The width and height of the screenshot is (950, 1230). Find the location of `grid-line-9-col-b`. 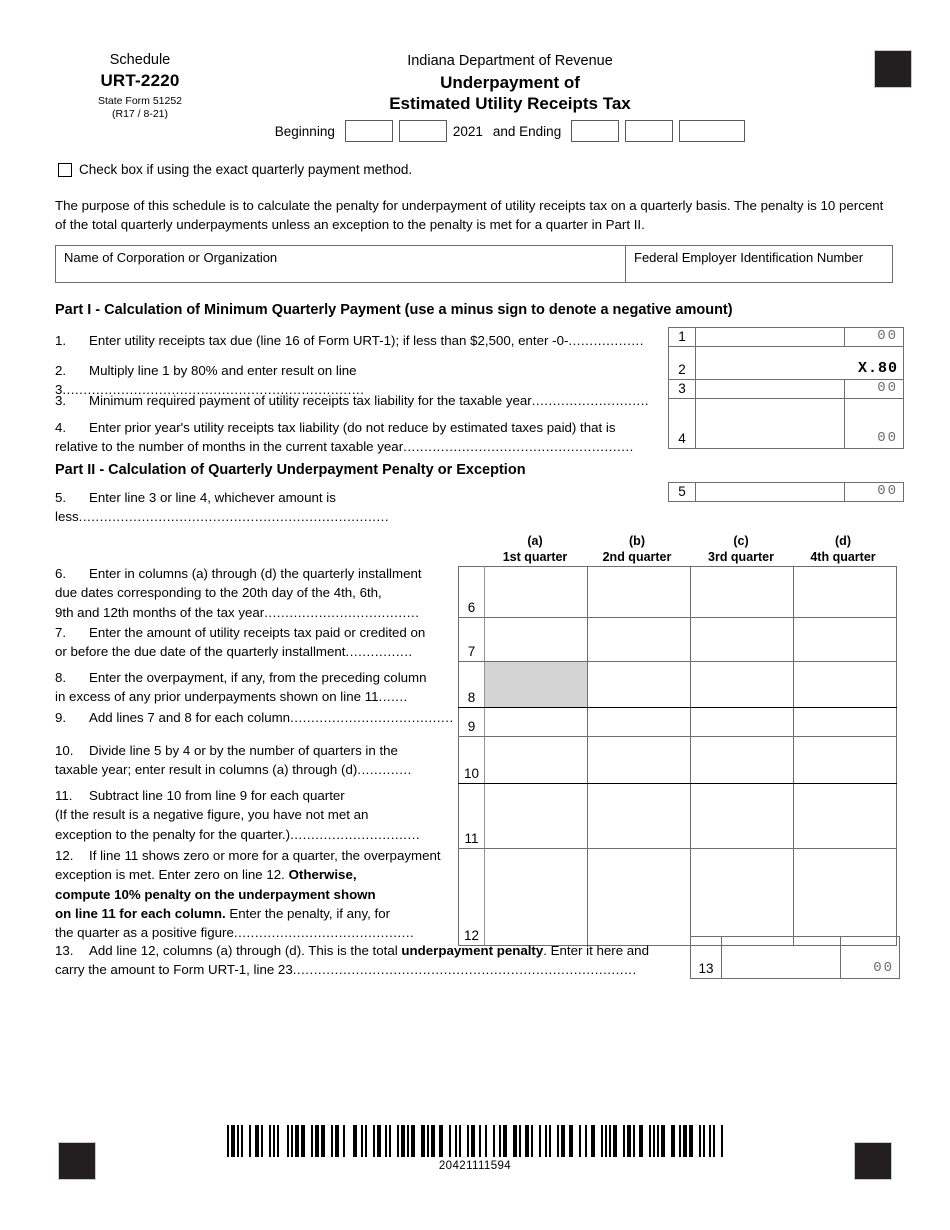

grid-line-9-col-b is located at coordinates (639, 722).